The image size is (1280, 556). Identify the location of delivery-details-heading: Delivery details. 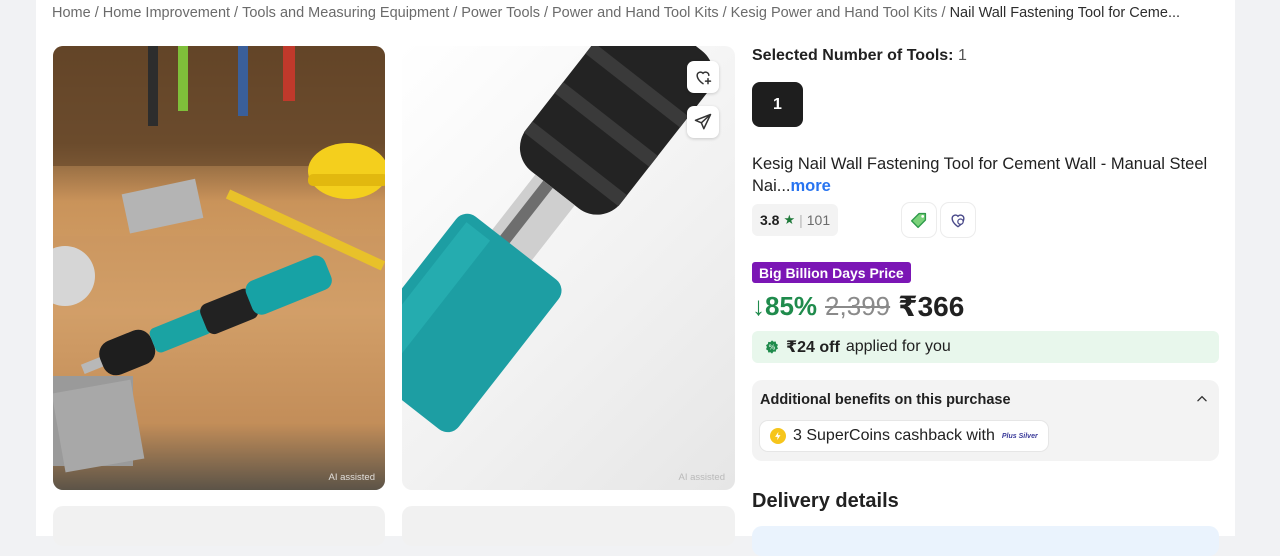
(825, 501).